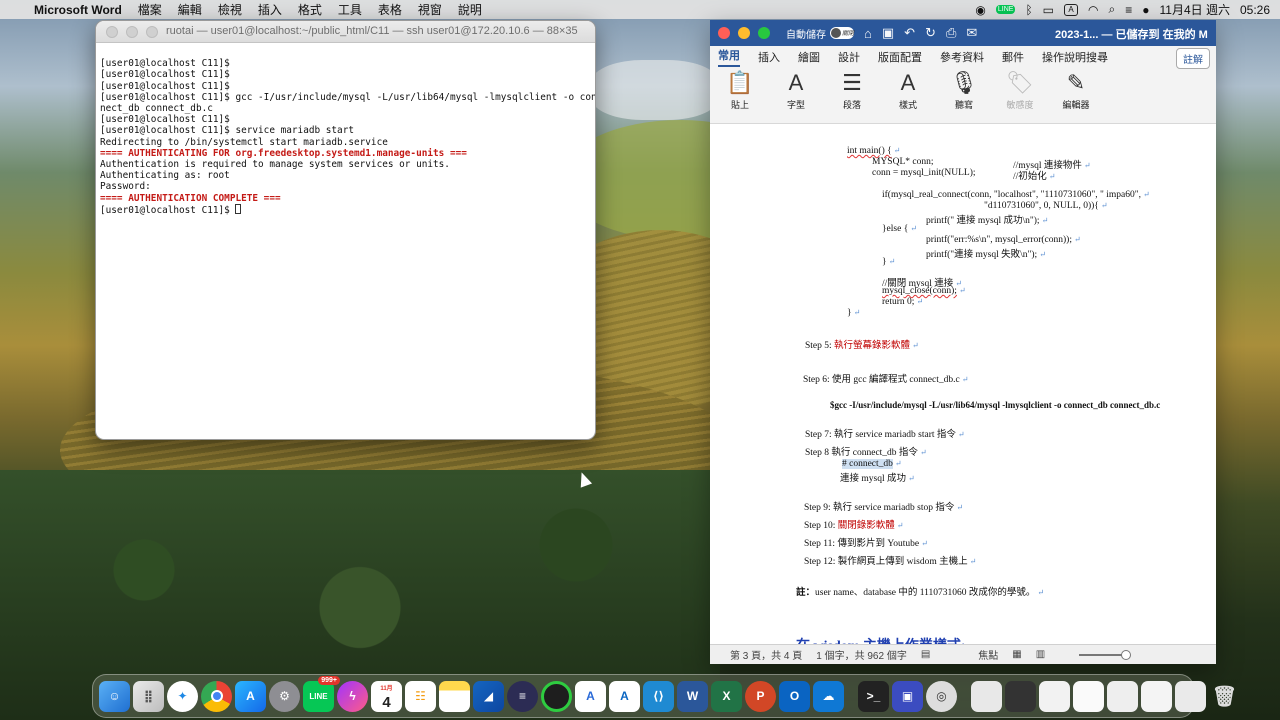 Image resolution: width=1280 pixels, height=720 pixels. Describe the element at coordinates (849, 57) in the screenshot. I see `tab-design: 設計` at that location.